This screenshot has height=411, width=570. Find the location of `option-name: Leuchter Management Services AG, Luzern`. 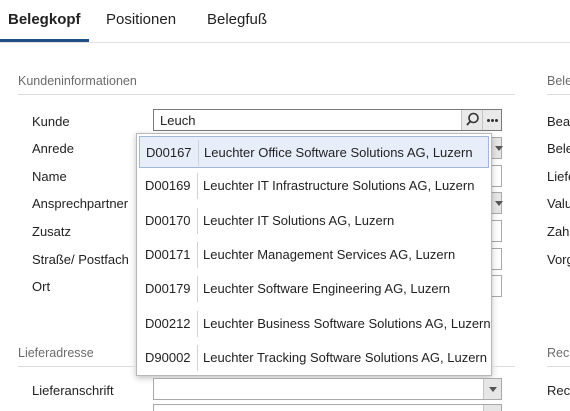

option-name: Leuchter Management Services AG, Luzern is located at coordinates (329, 254).